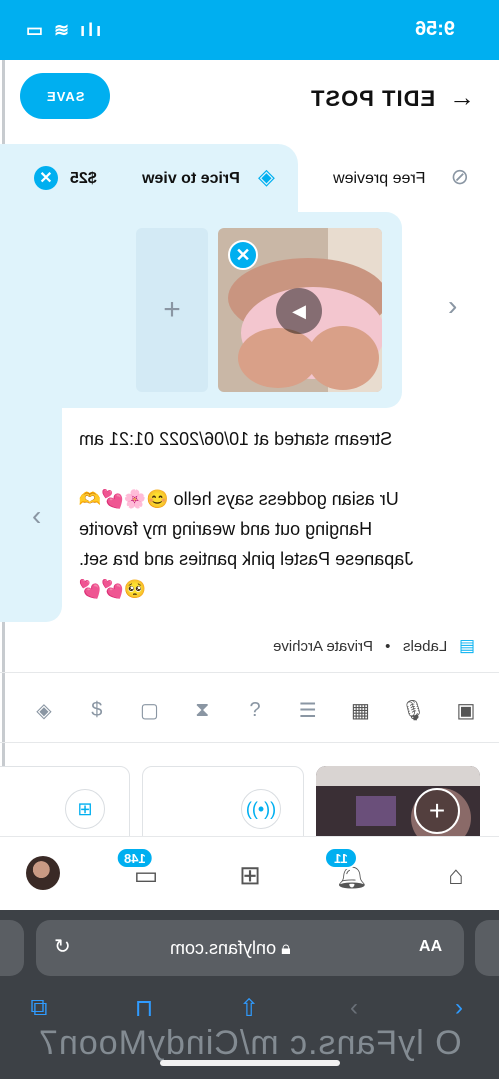 The image size is (499, 1079). What do you see at coordinates (487, 948) in the screenshot?
I see `tab-peek-right` at bounding box center [487, 948].